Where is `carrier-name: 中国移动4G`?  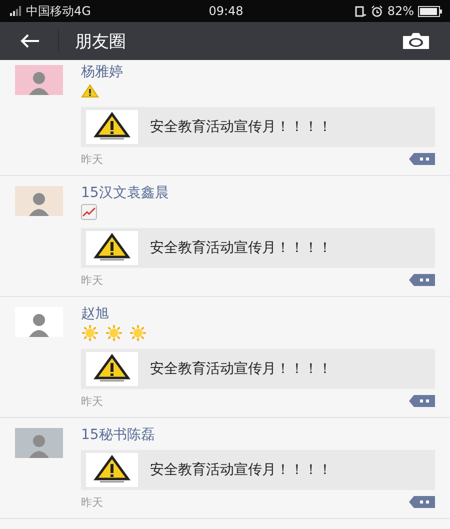 carrier-name: 中国移动4G is located at coordinates (58, 11).